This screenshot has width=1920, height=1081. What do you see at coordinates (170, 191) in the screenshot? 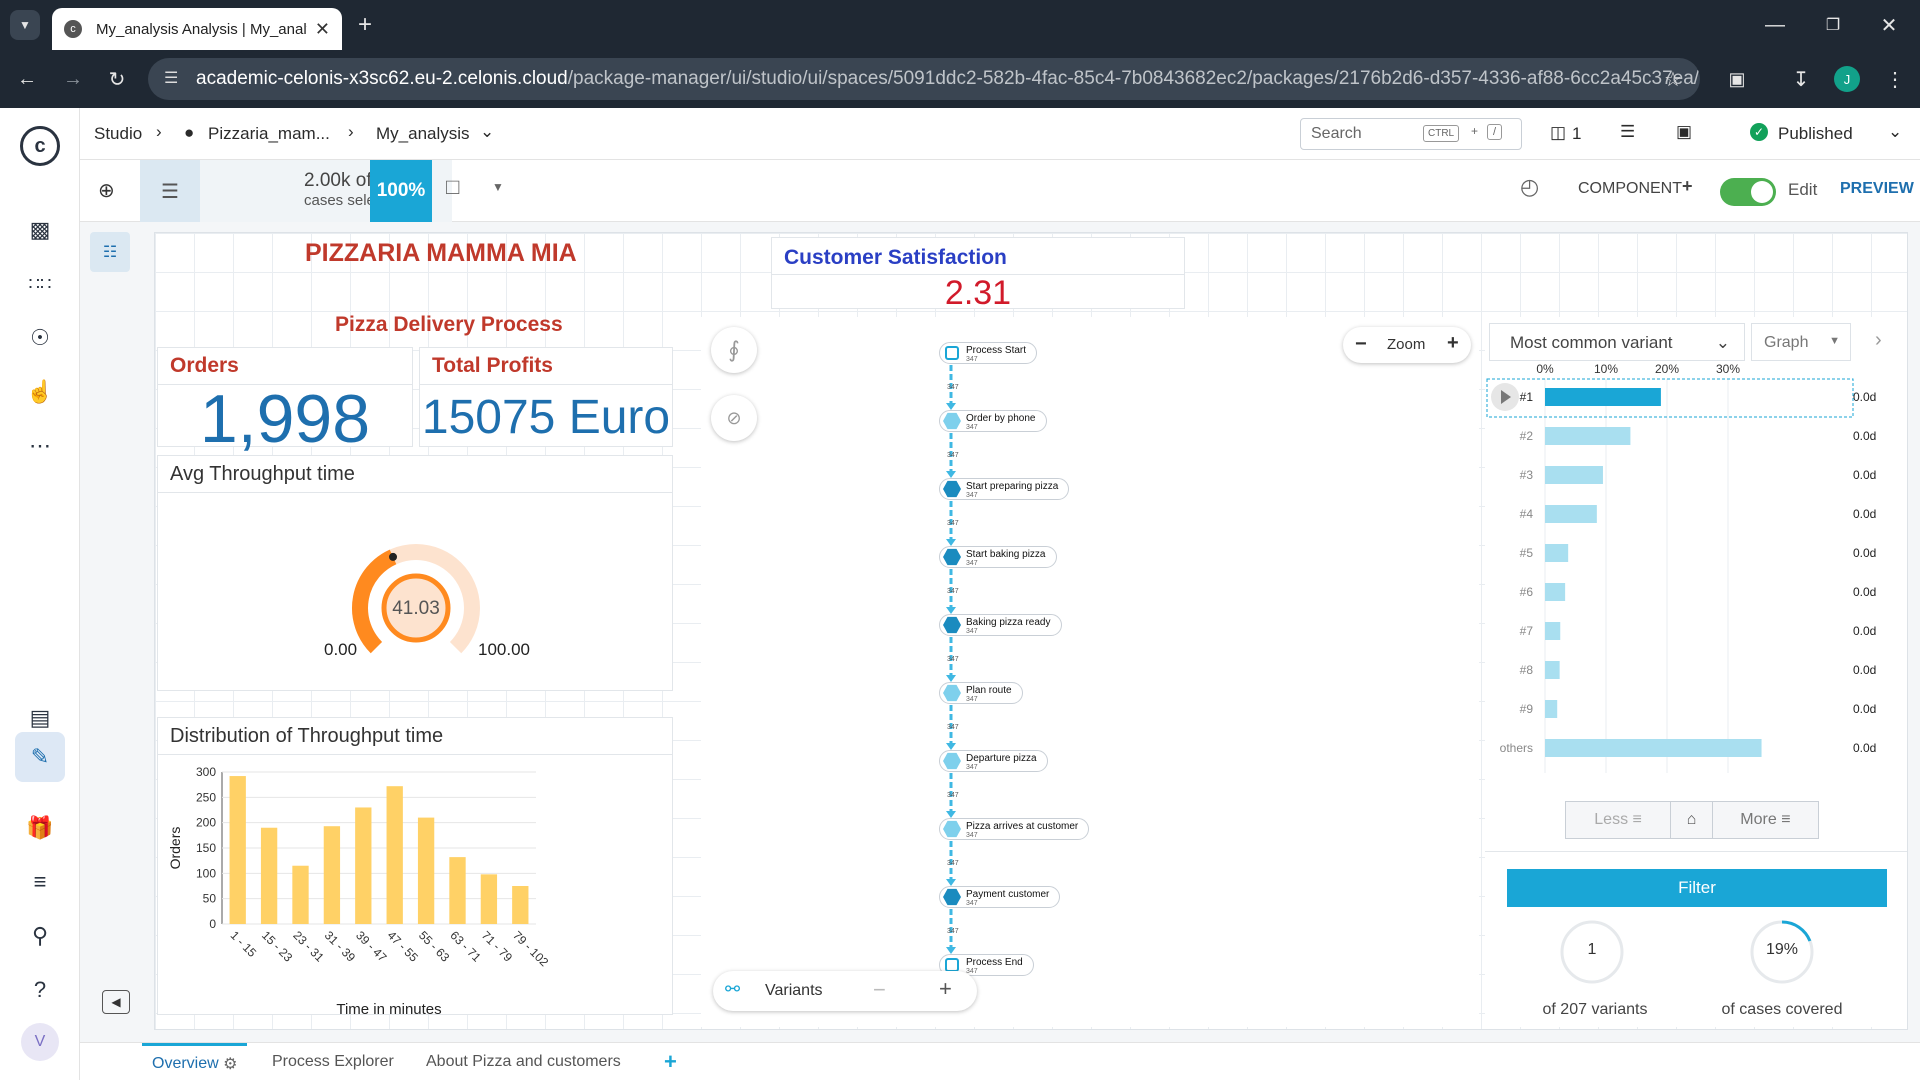
I see `menu-button: ☰` at bounding box center [170, 191].